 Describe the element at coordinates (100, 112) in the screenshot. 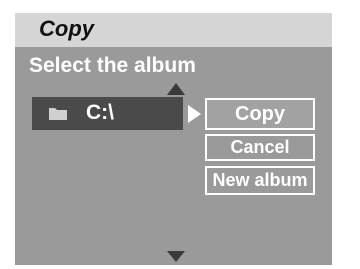

I see `album-item-label: C:\` at that location.